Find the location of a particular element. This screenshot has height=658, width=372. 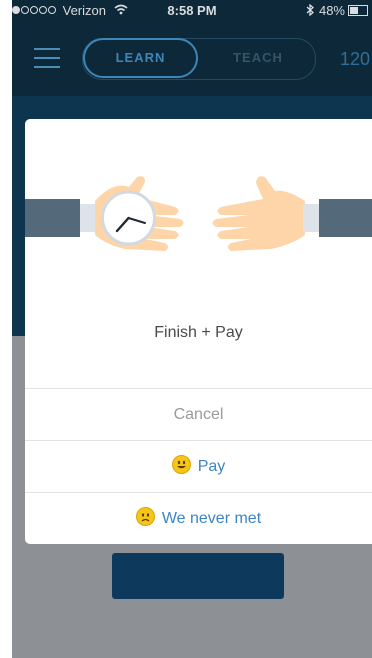

right-cuff is located at coordinates (311, 218).